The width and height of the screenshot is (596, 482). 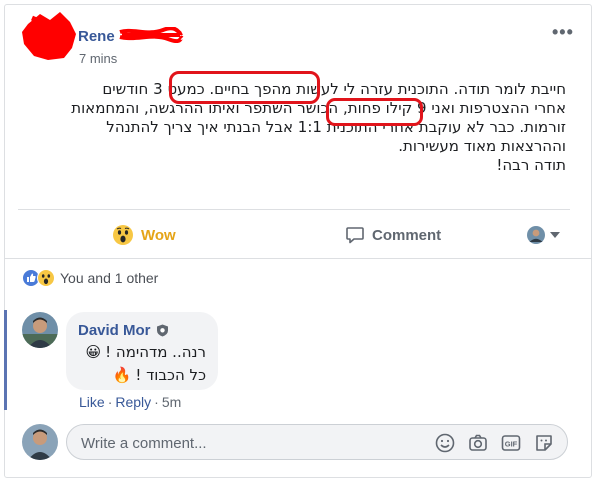 What do you see at coordinates (158, 235) in the screenshot?
I see `wow-label: Wow` at bounding box center [158, 235].